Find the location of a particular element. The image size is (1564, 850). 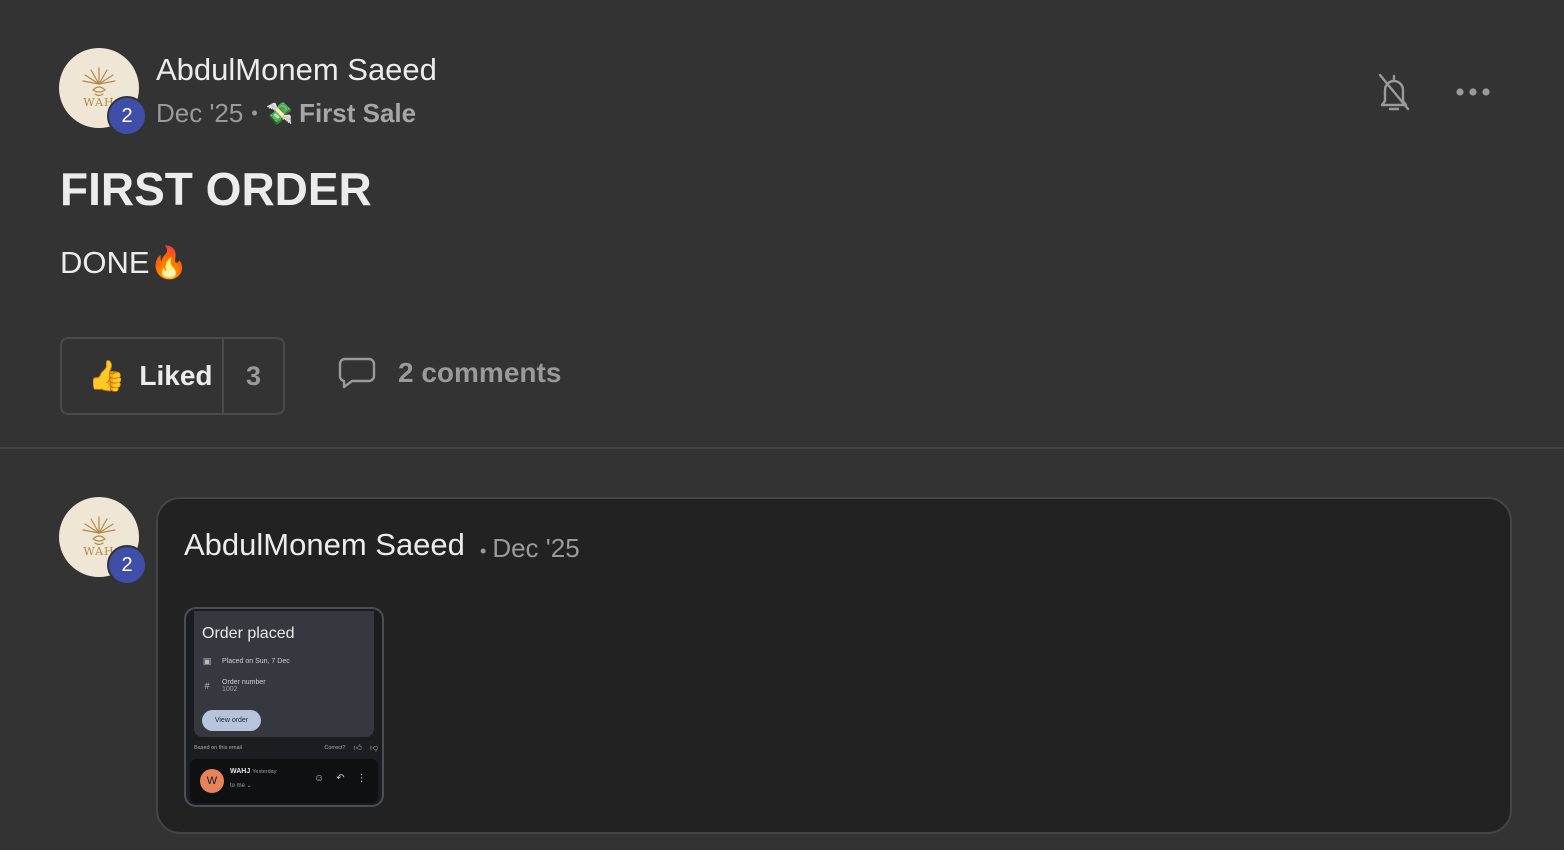

more-vertical-icon: ⋮ is located at coordinates (361, 778).